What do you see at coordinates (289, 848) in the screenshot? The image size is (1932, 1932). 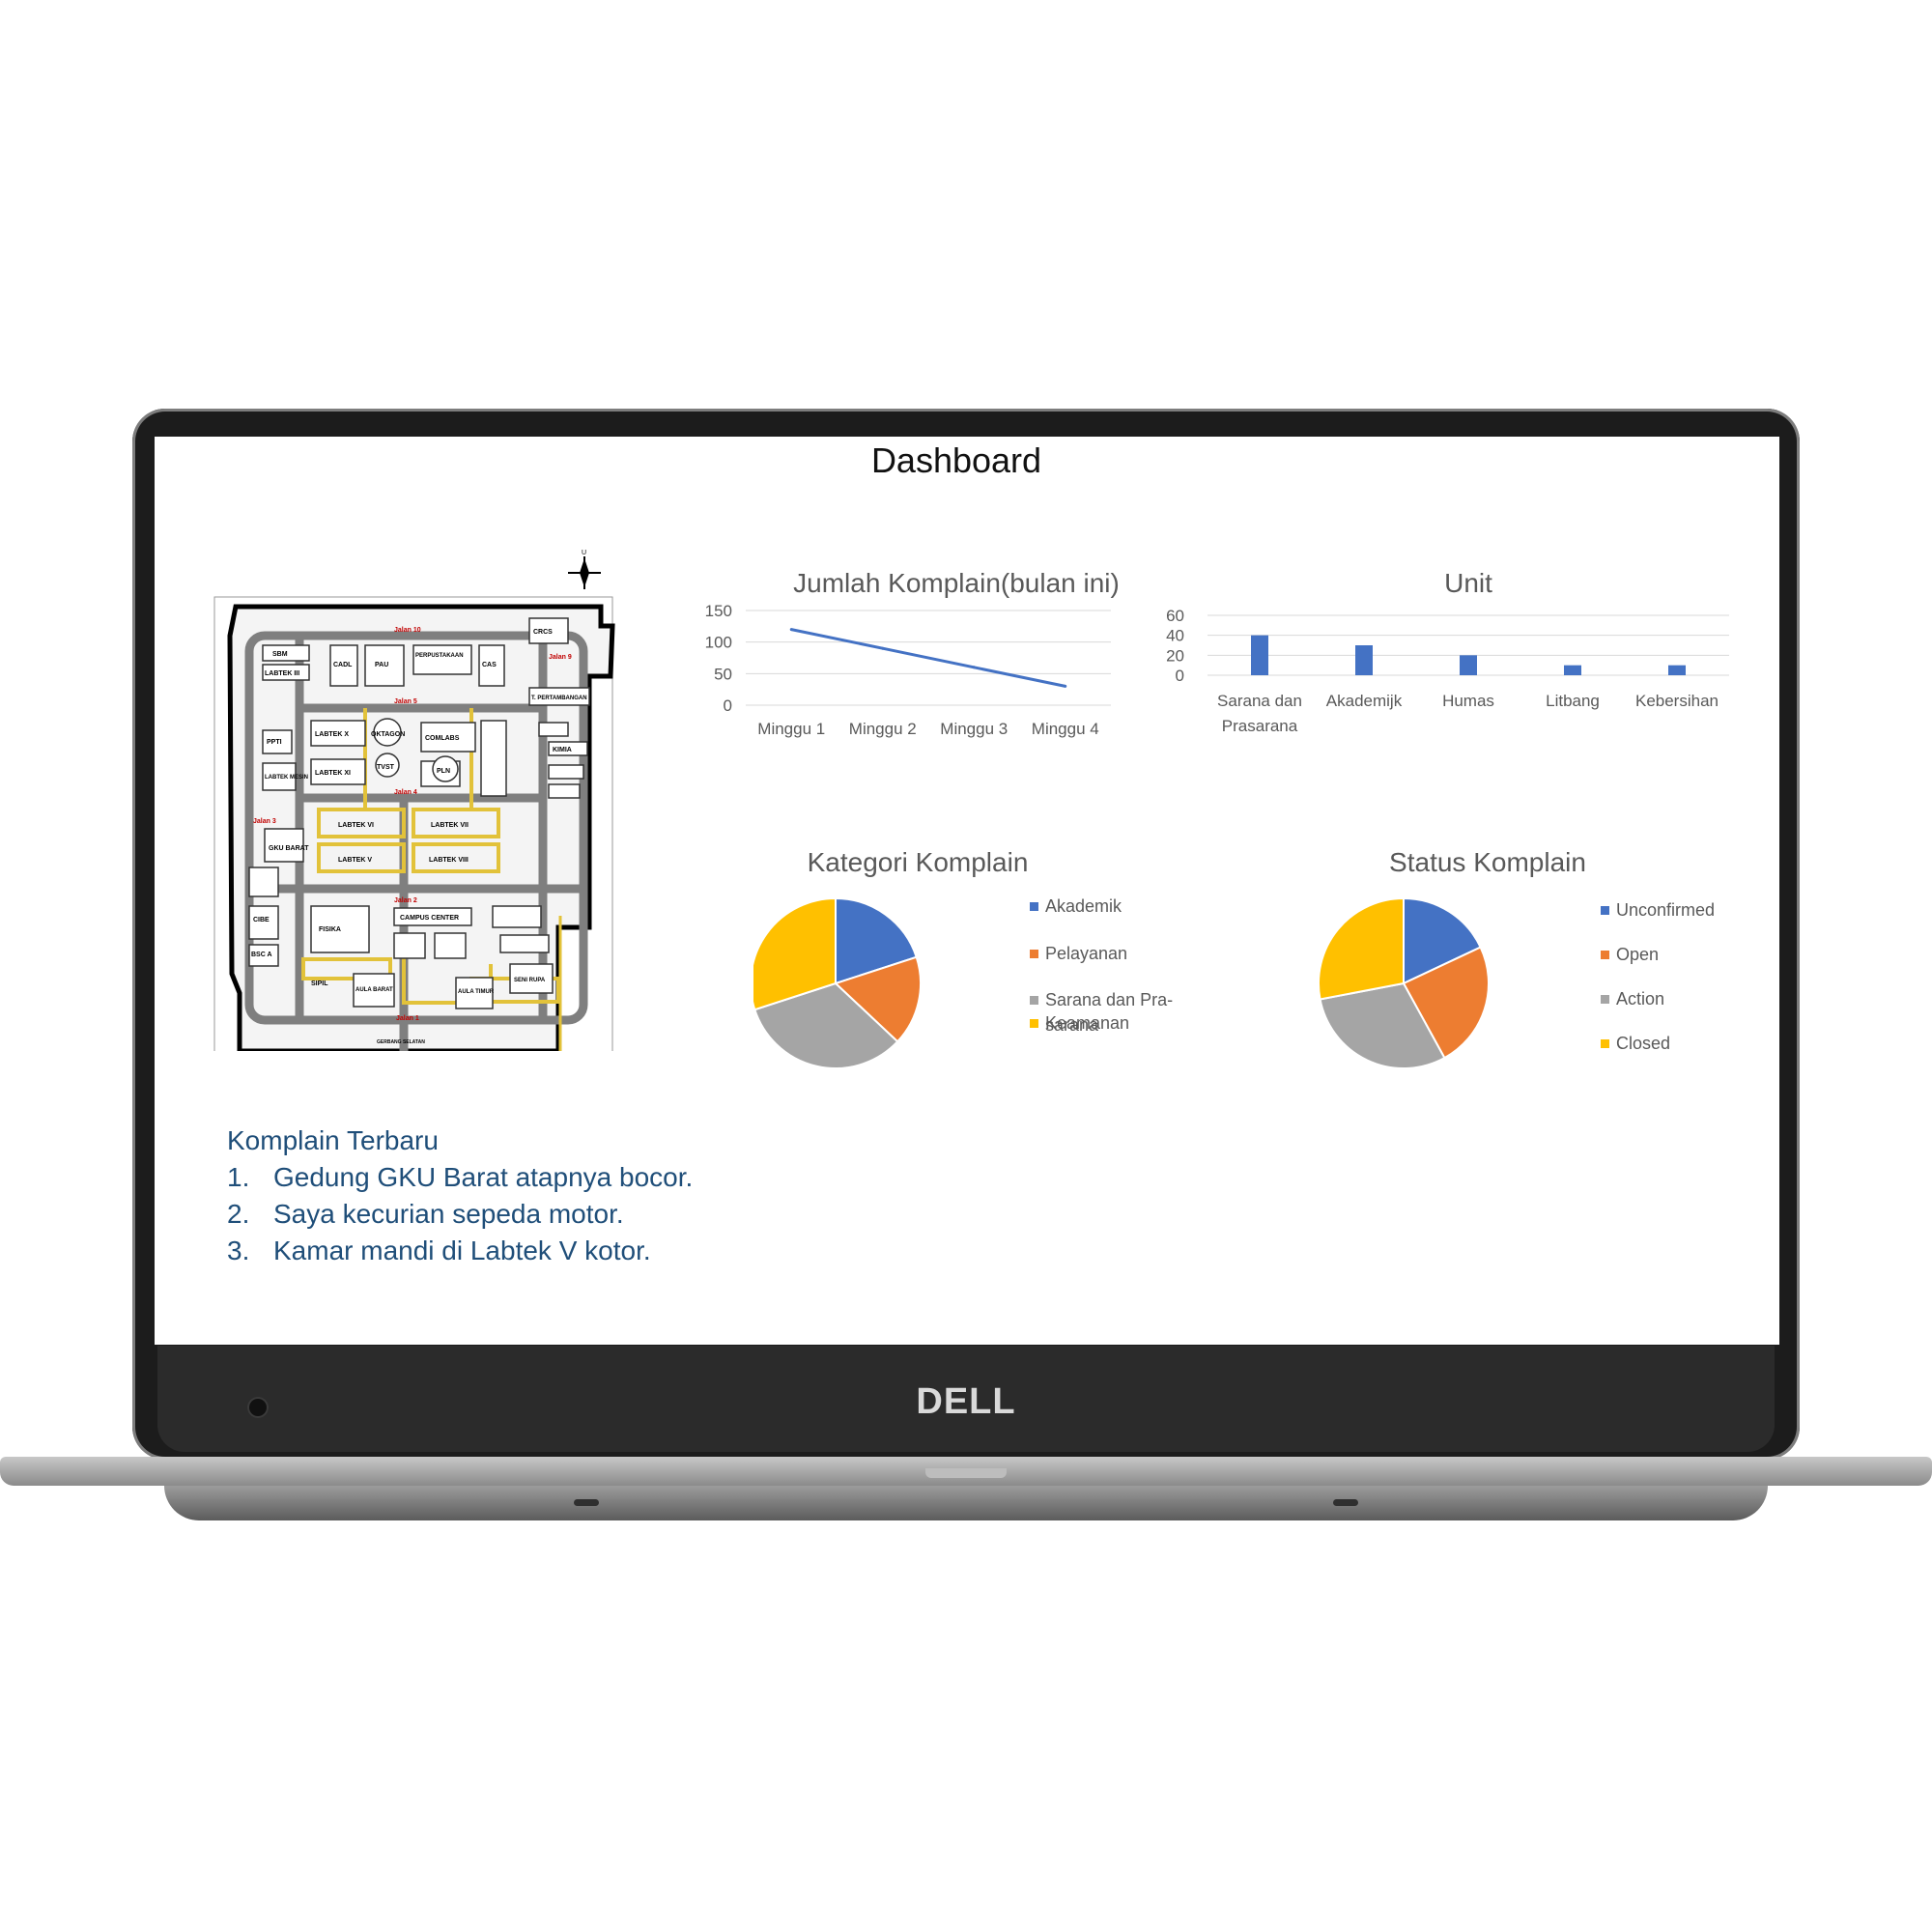 I see `map-label: GKU BARAT` at bounding box center [289, 848].